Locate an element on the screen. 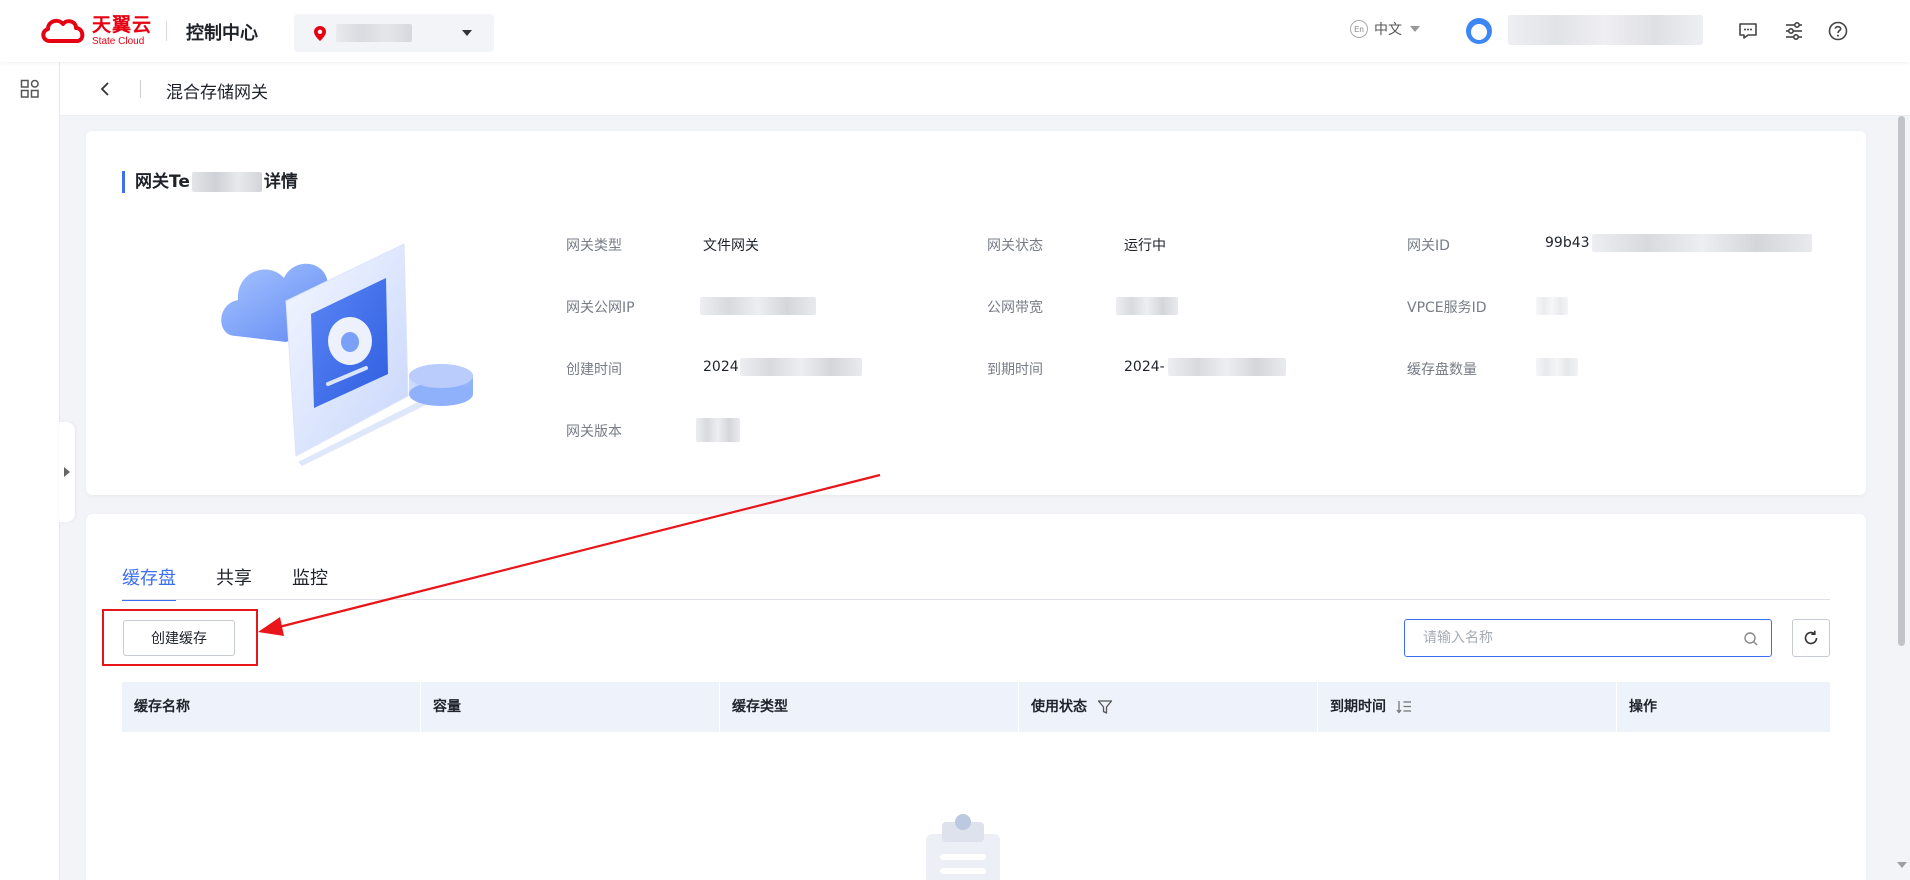 This screenshot has width=1910, height=880. scroll-down-arrow-icon is located at coordinates (1902, 865).